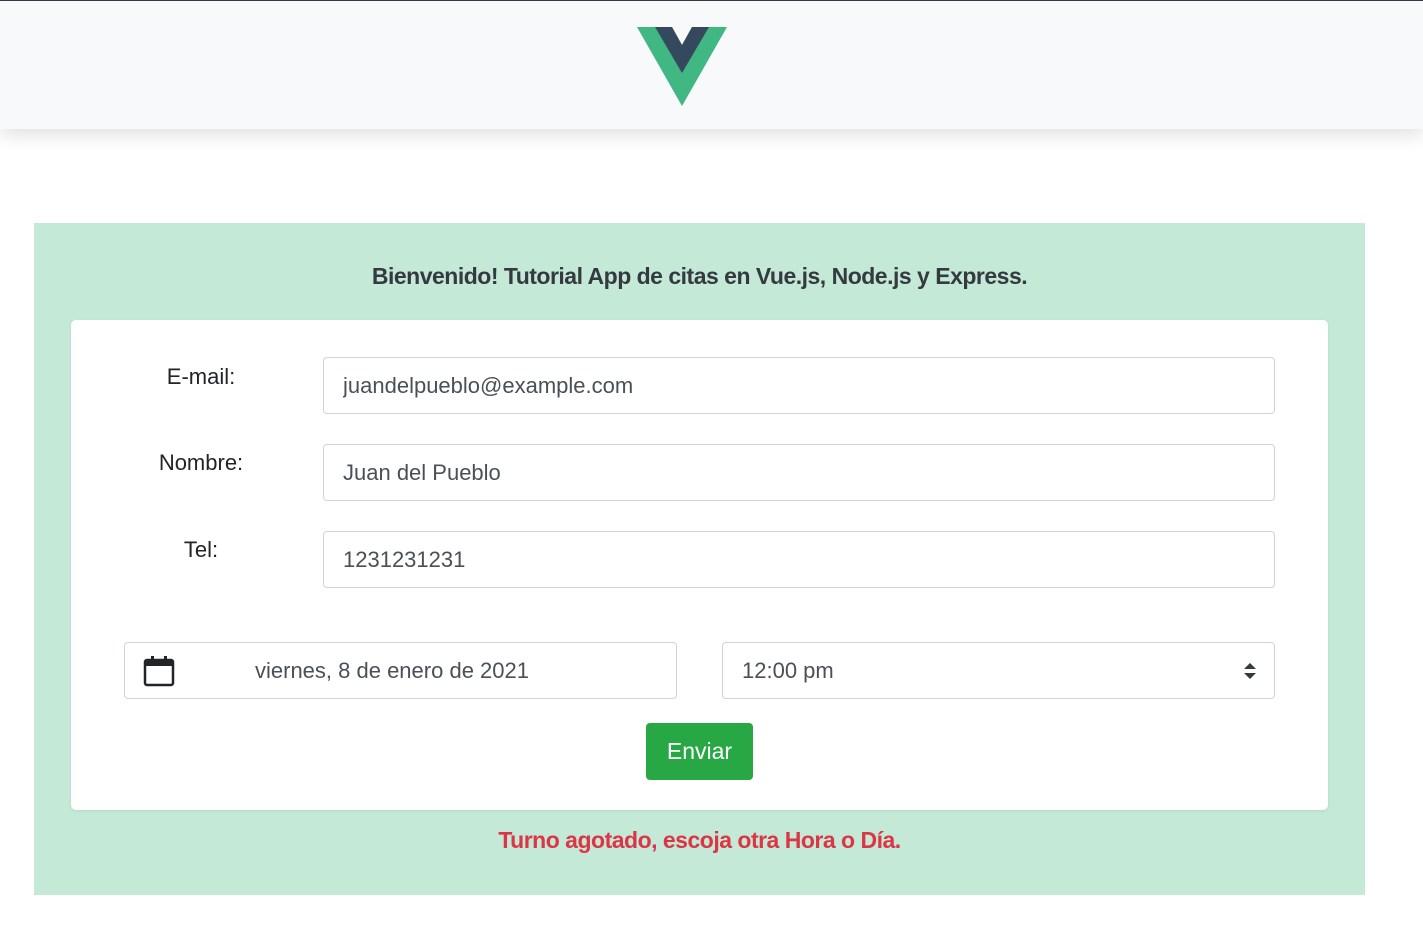  I want to click on vue-logo-icon, so click(682, 66).